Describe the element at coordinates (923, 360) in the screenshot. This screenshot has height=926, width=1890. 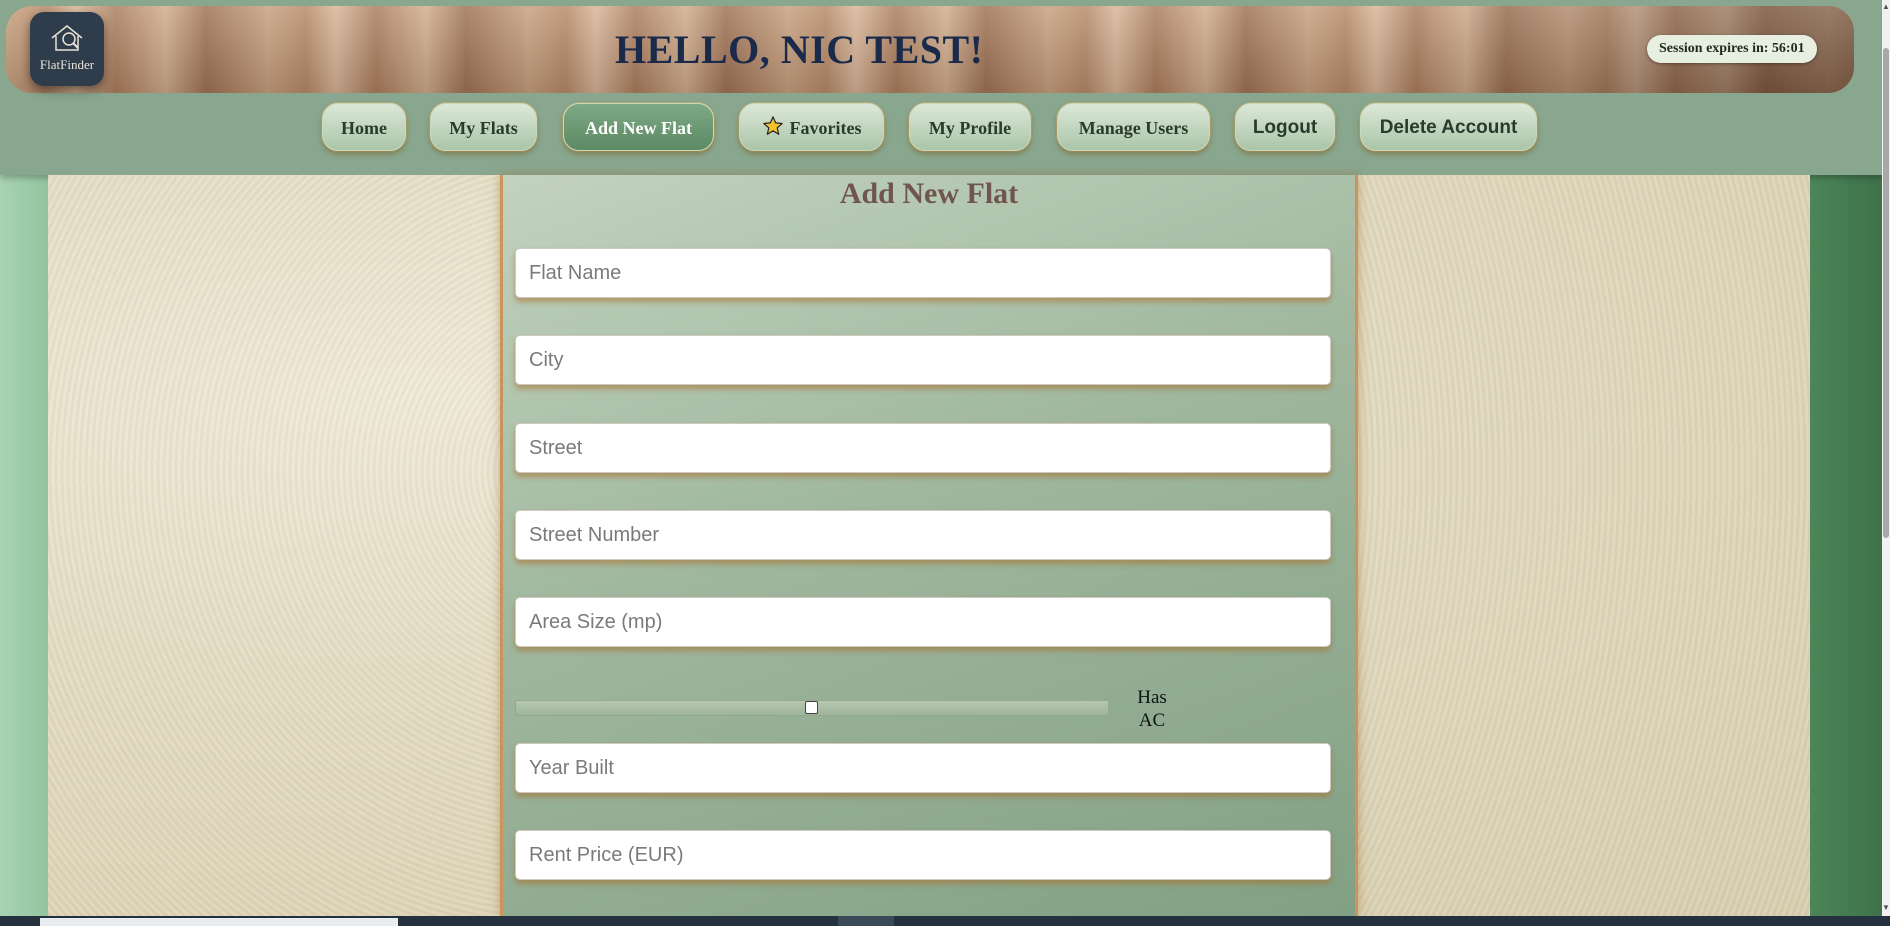
I see `city-input` at that location.